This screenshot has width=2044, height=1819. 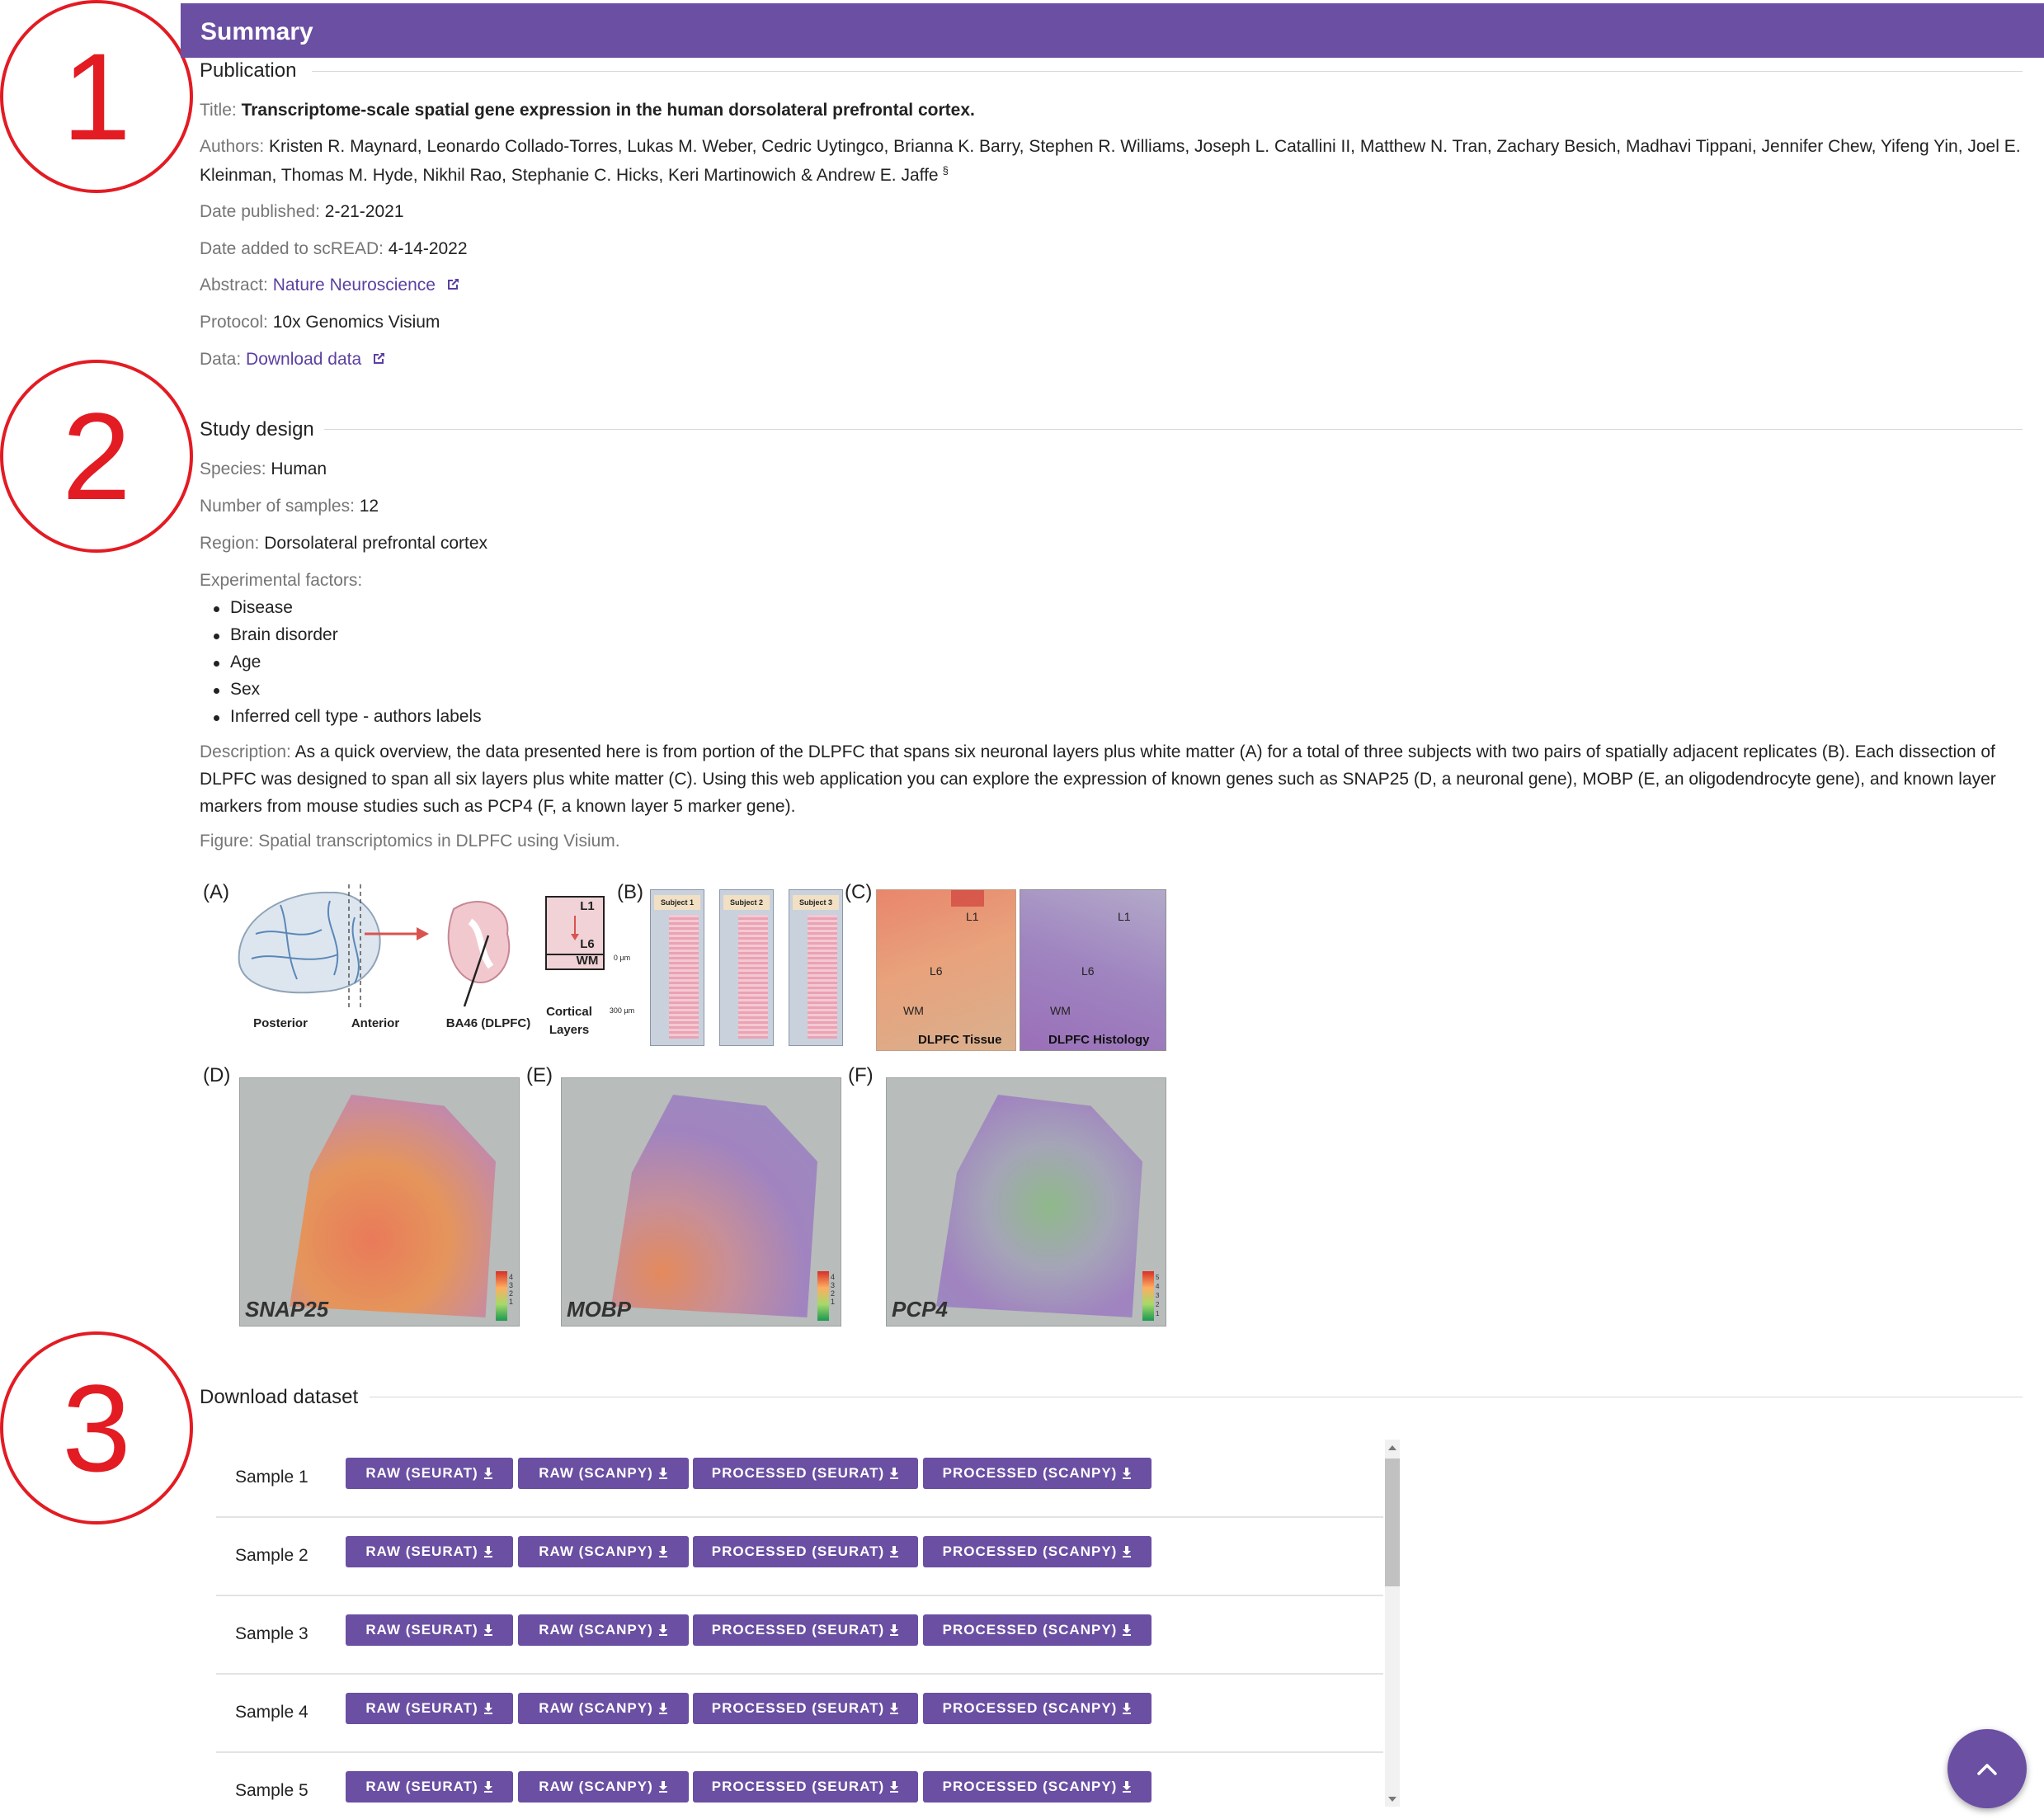 What do you see at coordinates (1124, 916) in the screenshot?
I see `histology-l1-label: L1` at bounding box center [1124, 916].